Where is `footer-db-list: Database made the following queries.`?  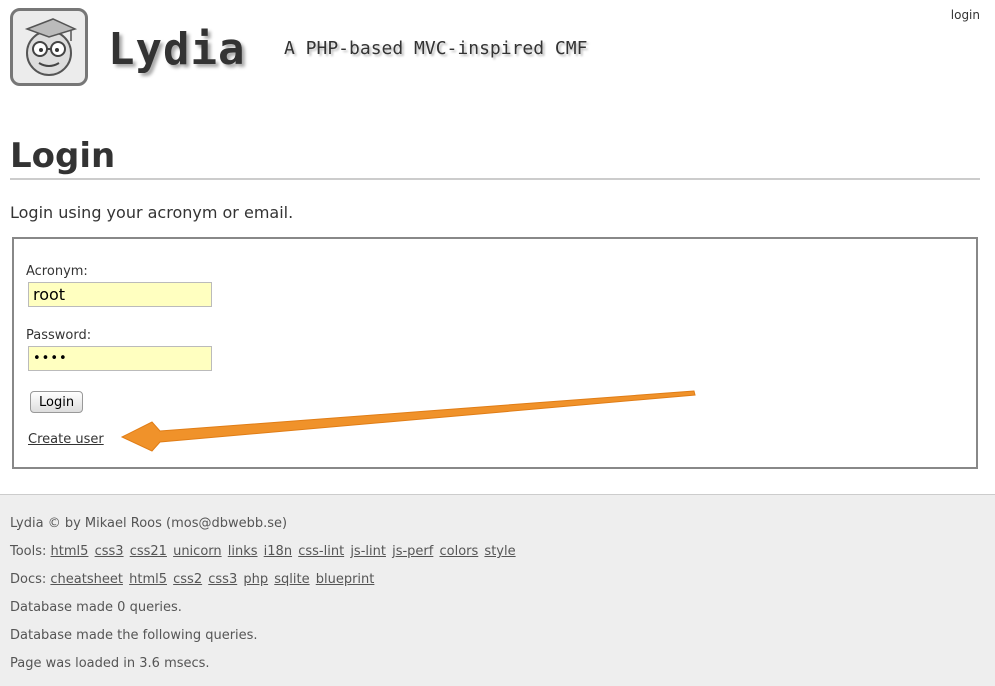 footer-db-list: Database made the following queries. is located at coordinates (134, 635).